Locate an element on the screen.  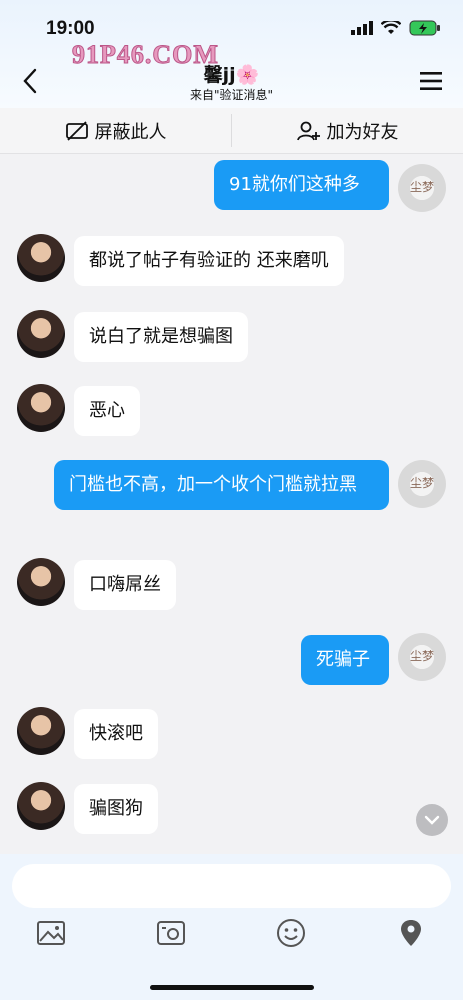
scroll-to-bottom-button is located at coordinates (432, 820).